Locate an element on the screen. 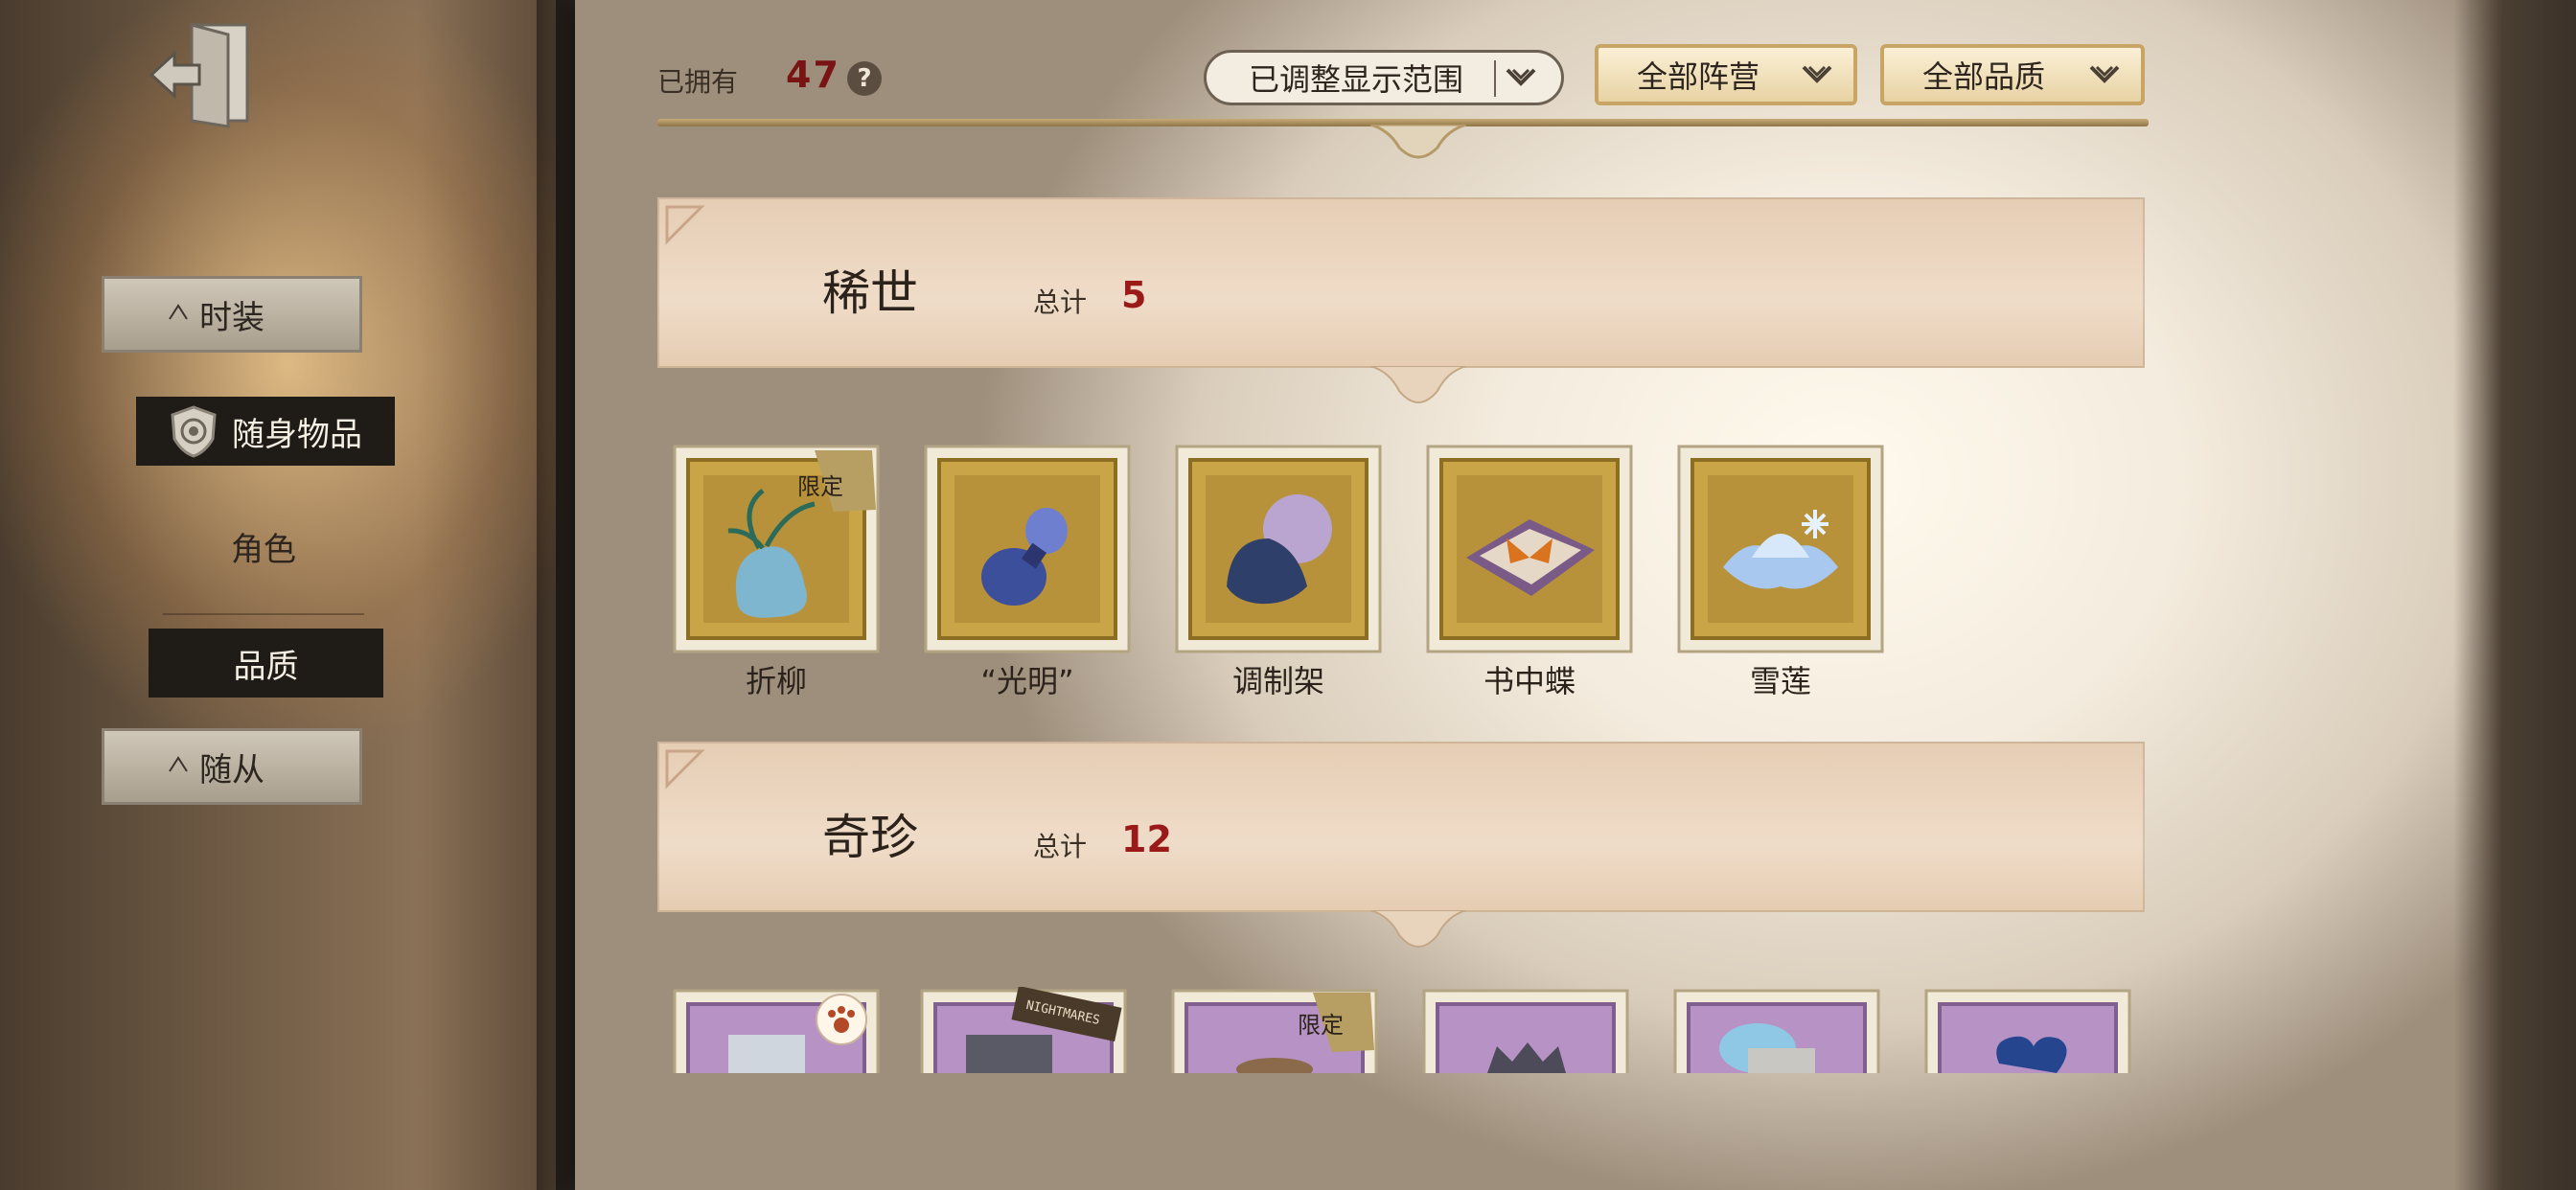 The width and height of the screenshot is (2576, 1190). right-edge-shadow is located at coordinates (2514, 595).